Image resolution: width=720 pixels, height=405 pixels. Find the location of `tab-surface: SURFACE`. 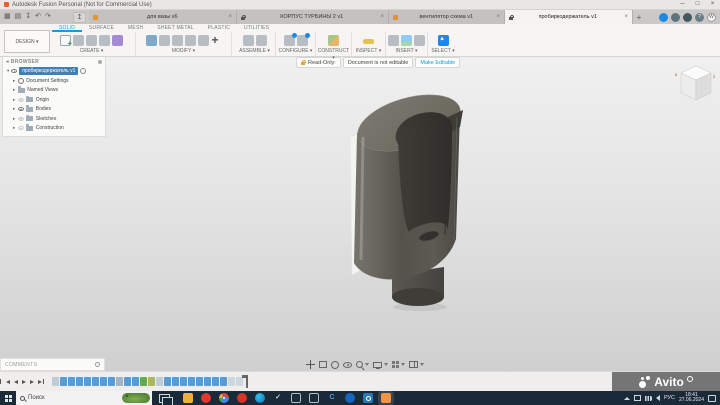

tab-surface: SURFACE is located at coordinates (101, 28).